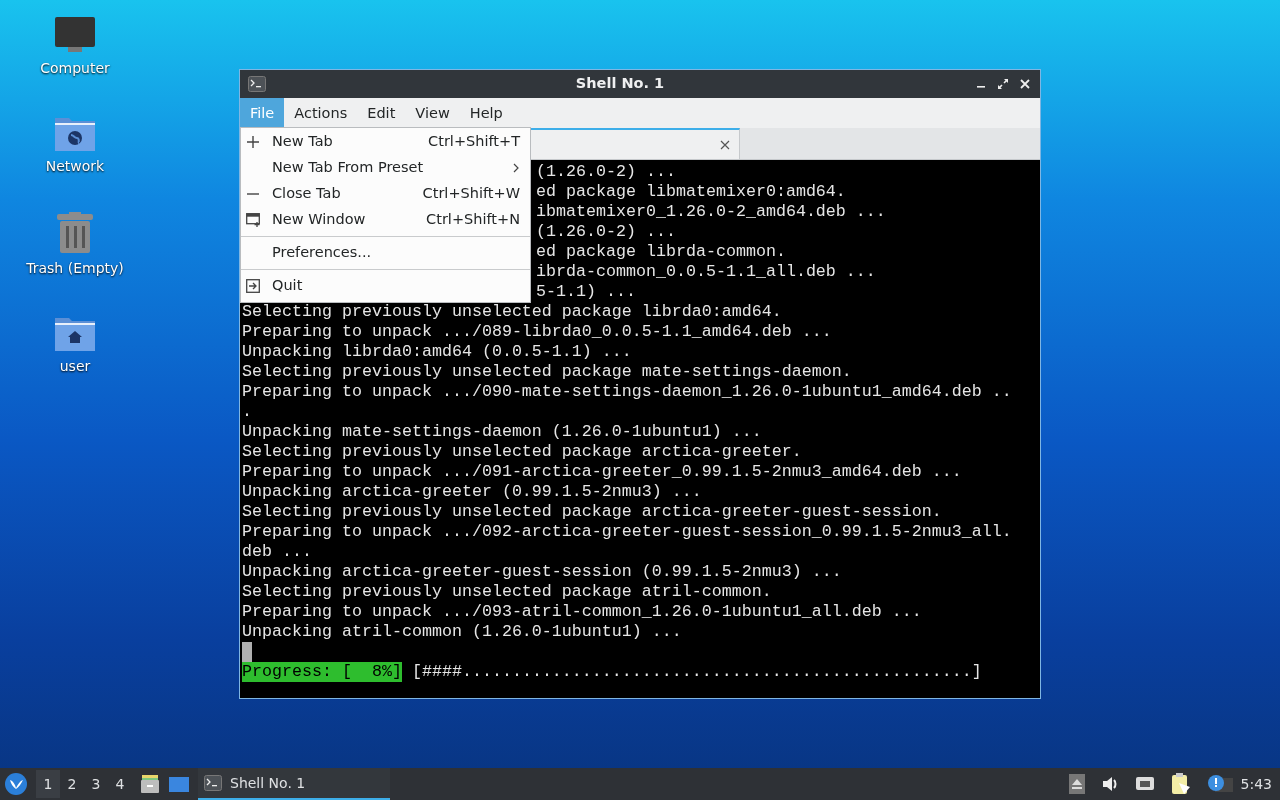 The width and height of the screenshot is (1280, 800). I want to click on terminal-line: Selecting previously unselected package mate-settings-daemon., so click(547, 371).